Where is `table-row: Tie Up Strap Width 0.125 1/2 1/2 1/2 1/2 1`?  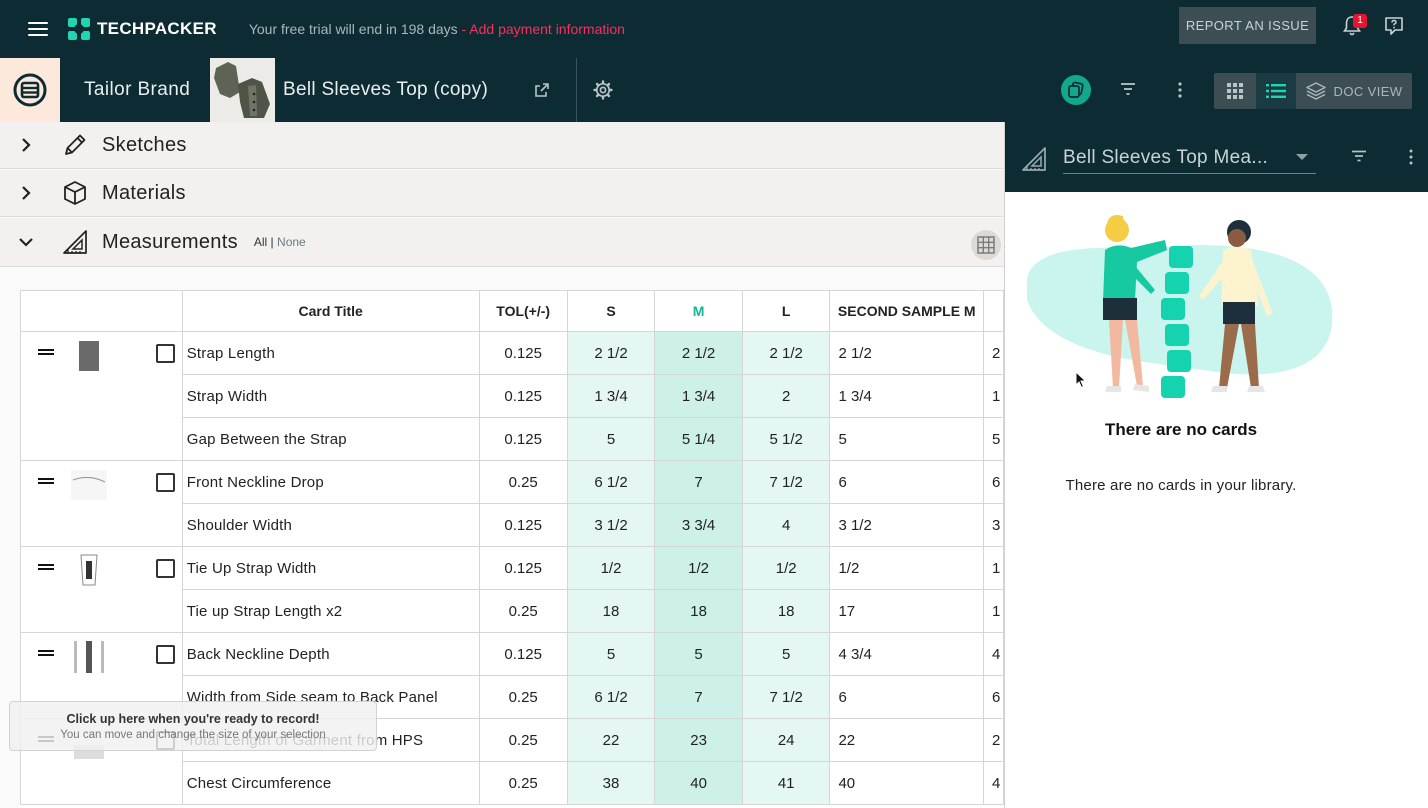
table-row: Tie Up Strap Width 0.125 1/2 1/2 1/2 1/2 1 is located at coordinates (512, 589).